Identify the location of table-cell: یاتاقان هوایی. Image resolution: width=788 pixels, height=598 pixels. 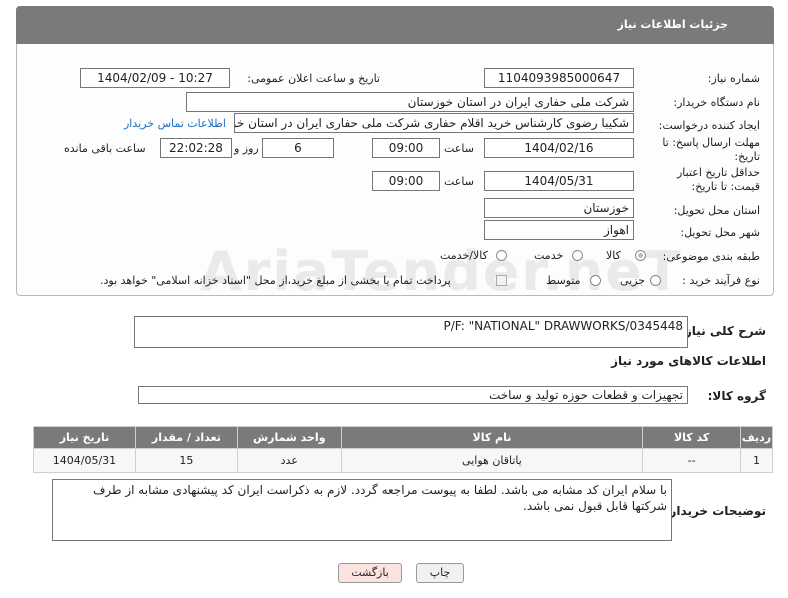
(492, 460).